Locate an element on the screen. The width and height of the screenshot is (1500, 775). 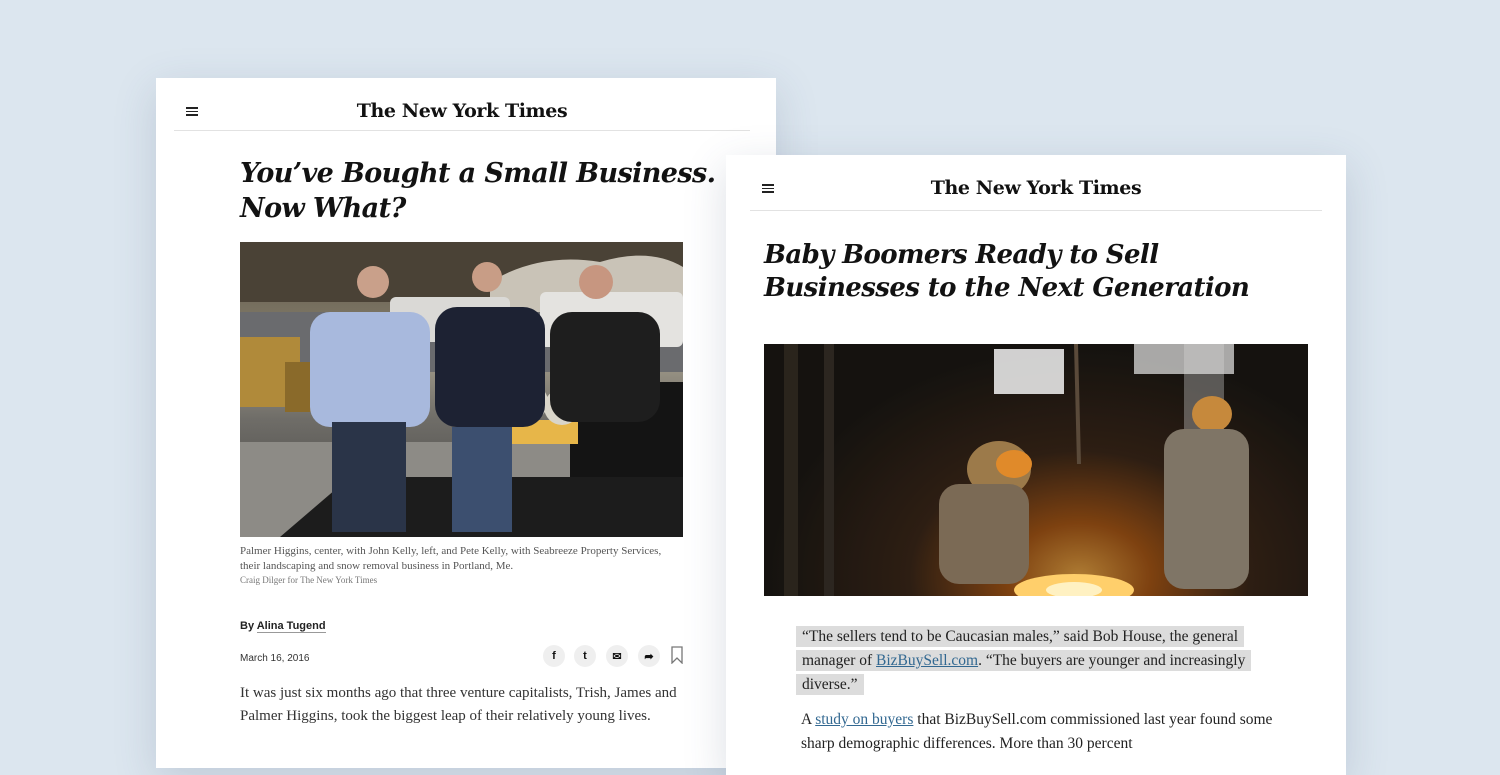
headline-line-1: You’ve Bought a Small Business. is located at coordinates (478, 173).